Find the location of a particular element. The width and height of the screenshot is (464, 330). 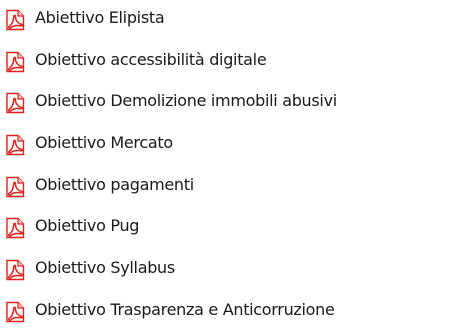

file-item: Obiettivo Trasparenza e Anticorruzione is located at coordinates (232, 311).